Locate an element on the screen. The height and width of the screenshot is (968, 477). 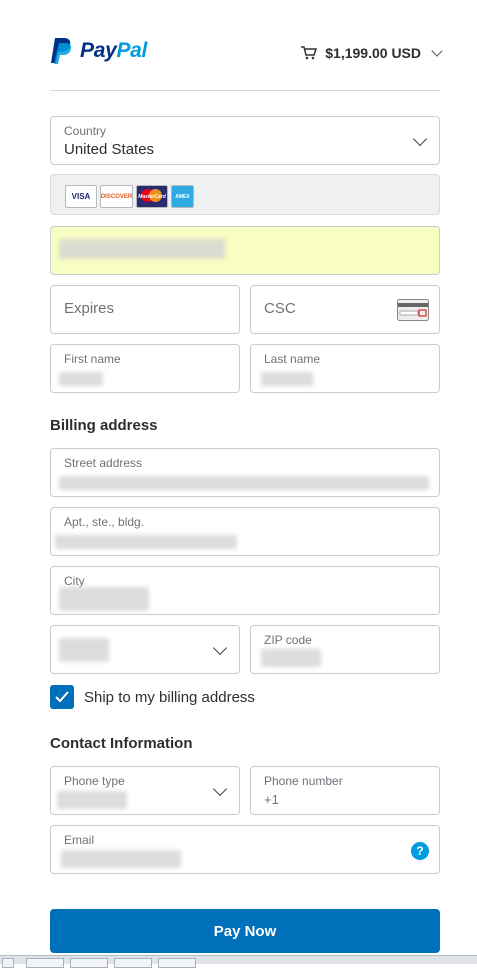
apt-label: Apt., ste., bldg. is located at coordinates (104, 522).